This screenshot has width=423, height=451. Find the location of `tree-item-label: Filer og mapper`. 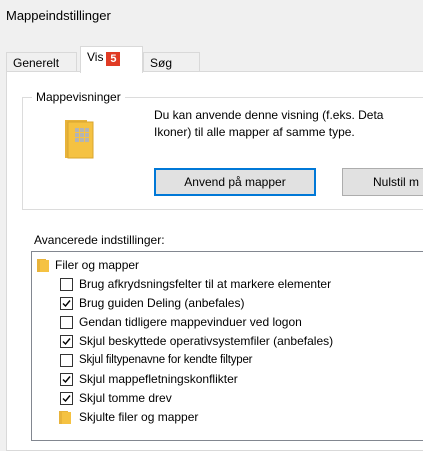

tree-item-label: Filer og mapper is located at coordinates (97, 265).